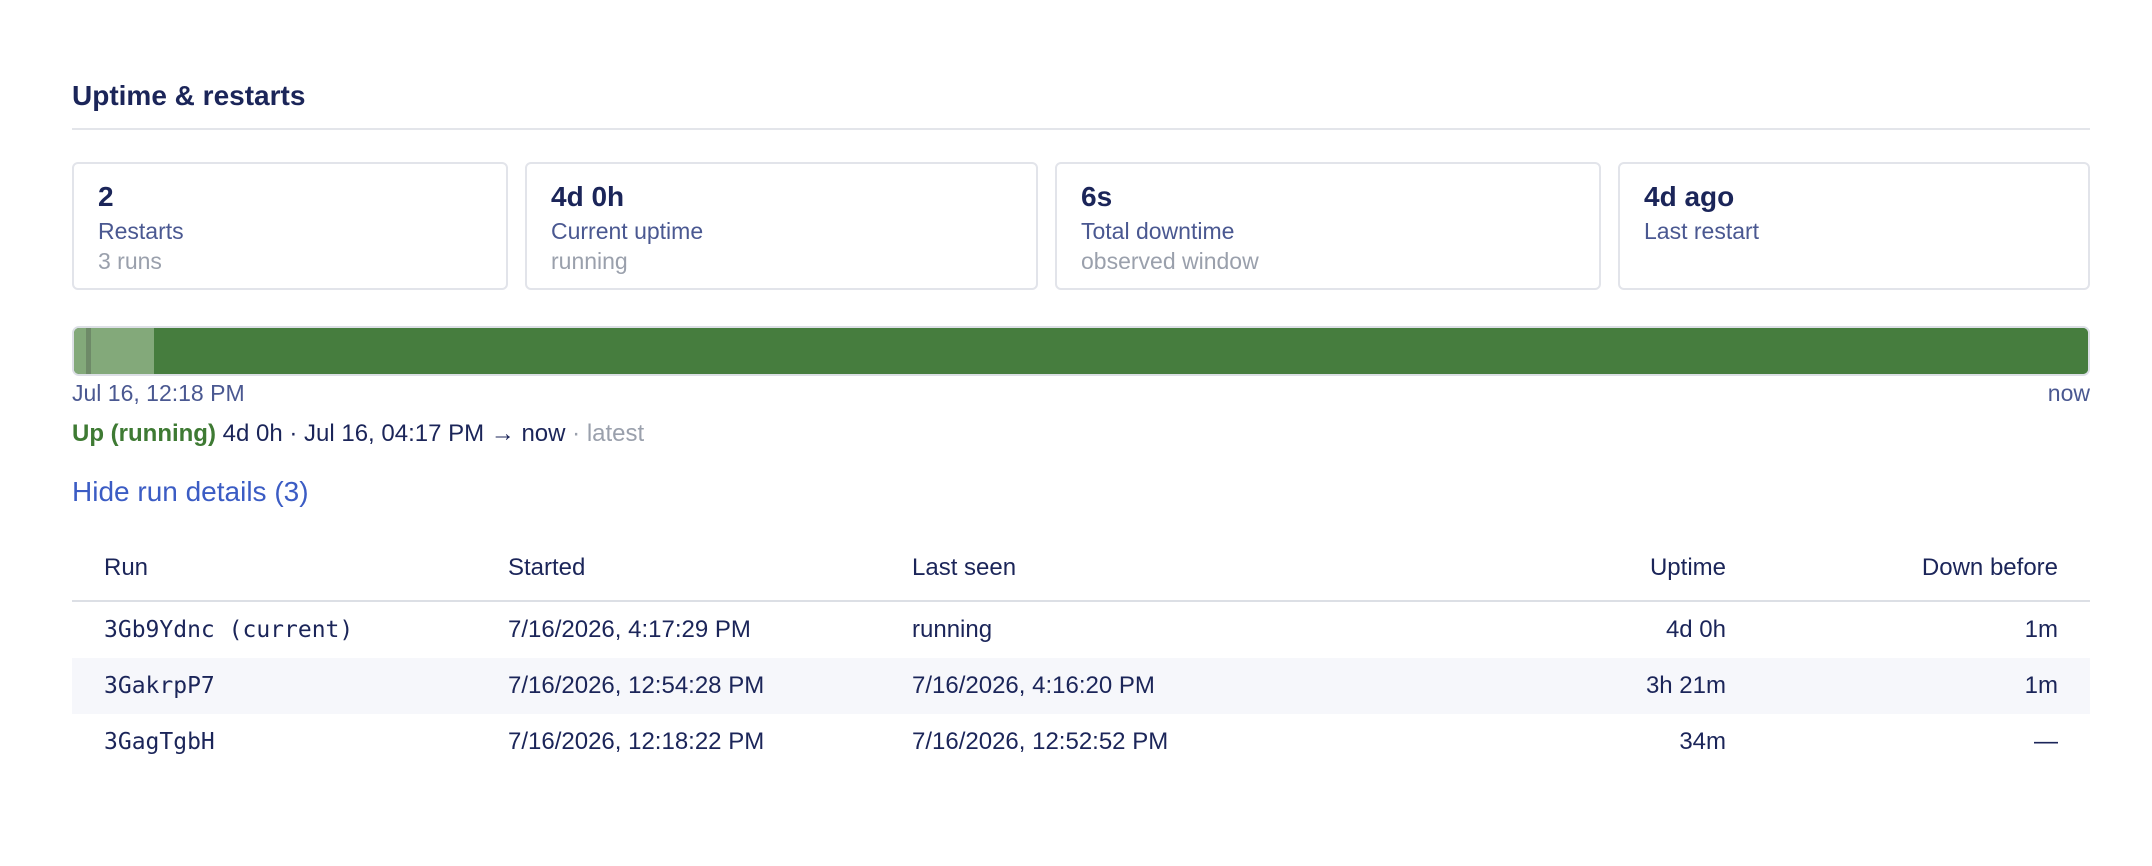  What do you see at coordinates (1097, 196) in the screenshot?
I see `total-downtime-value: 6s` at bounding box center [1097, 196].